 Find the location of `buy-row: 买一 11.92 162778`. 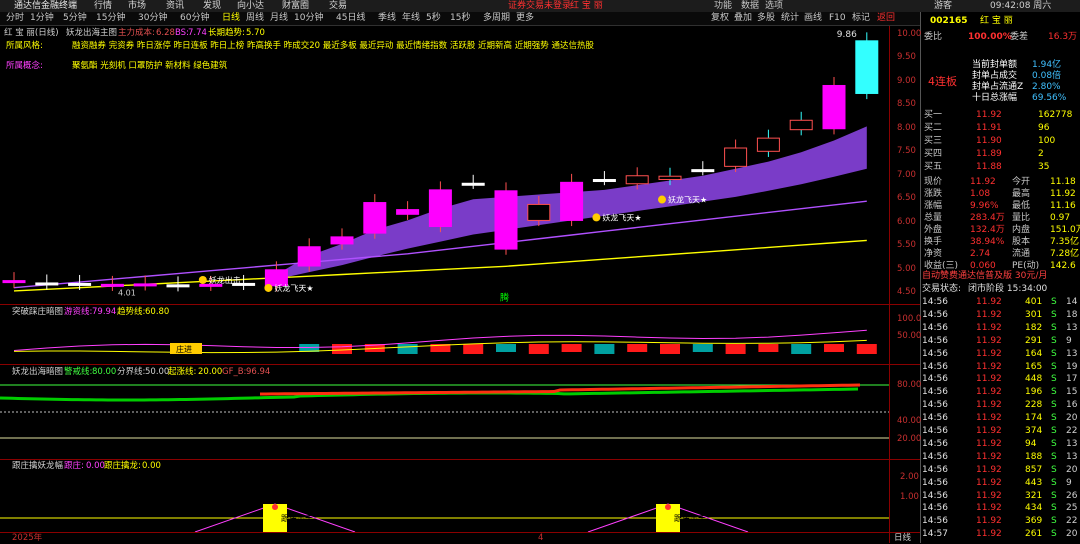

buy-row: 买一 11.92 162778 is located at coordinates (1000, 115).